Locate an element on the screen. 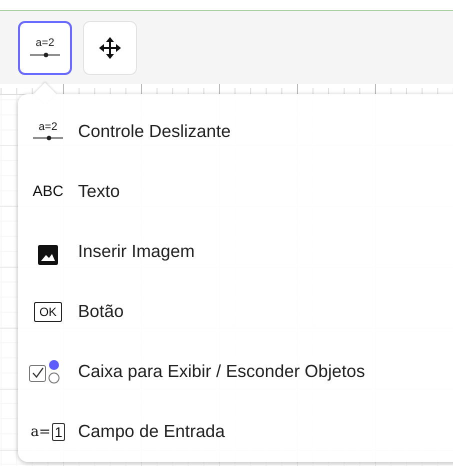  menu-item: Inserir Imagem is located at coordinates (235, 251).